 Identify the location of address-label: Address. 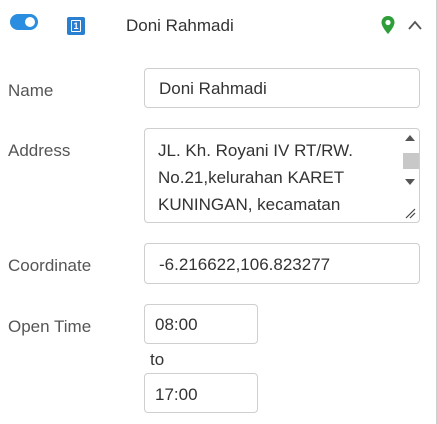
(39, 150).